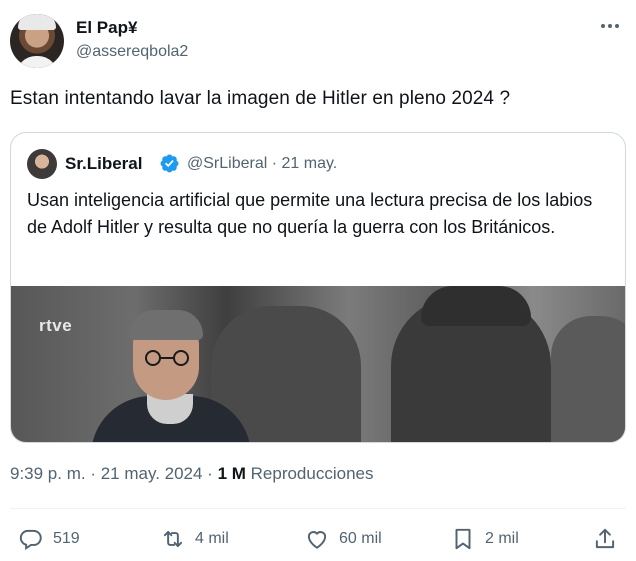 This screenshot has width=636, height=561. I want to click on presenter-hair, so click(166, 325).